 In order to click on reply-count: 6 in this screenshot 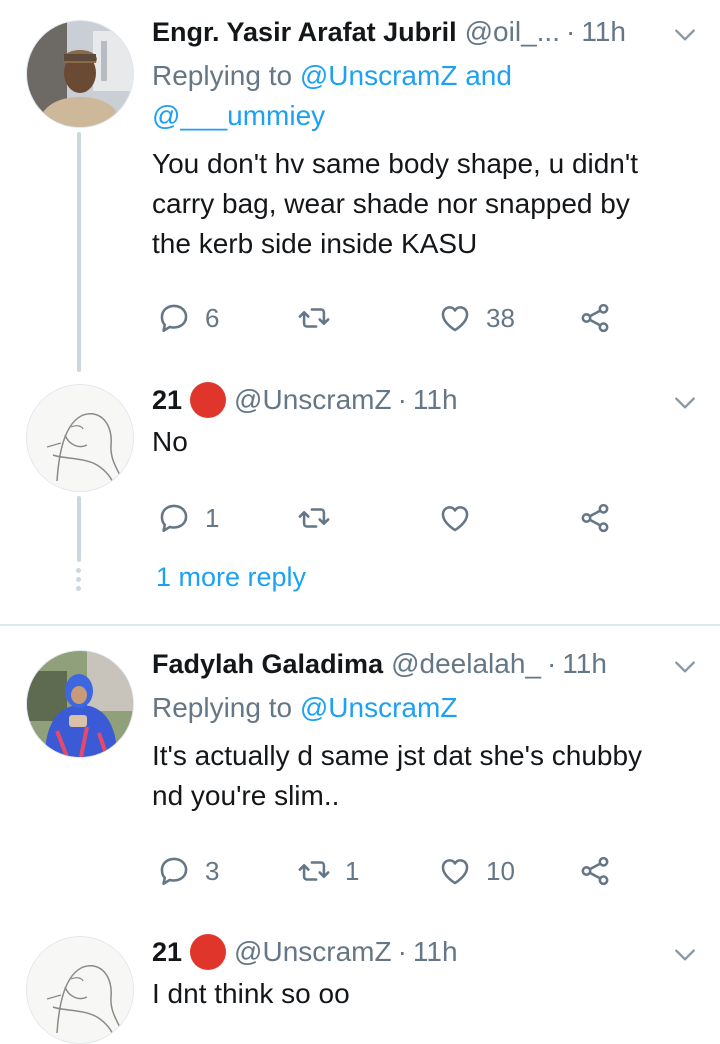, I will do `click(212, 317)`.